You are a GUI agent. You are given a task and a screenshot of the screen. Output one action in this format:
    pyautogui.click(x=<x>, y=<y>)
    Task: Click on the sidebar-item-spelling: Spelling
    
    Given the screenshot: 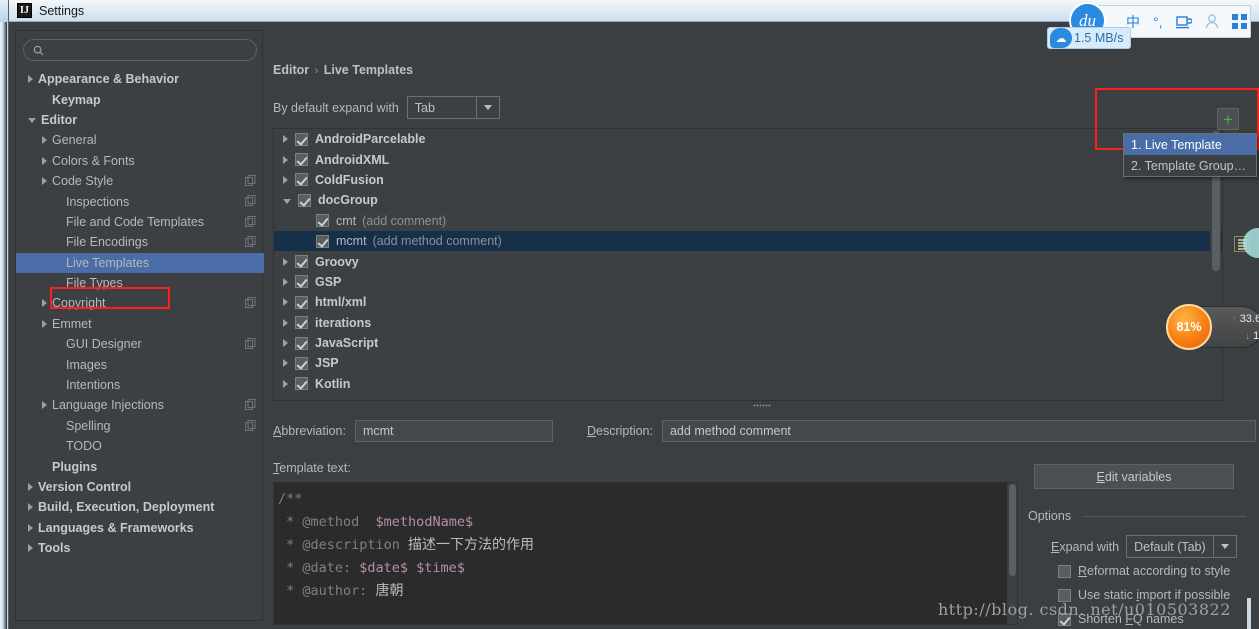 What is the action you would take?
    pyautogui.click(x=140, y=426)
    